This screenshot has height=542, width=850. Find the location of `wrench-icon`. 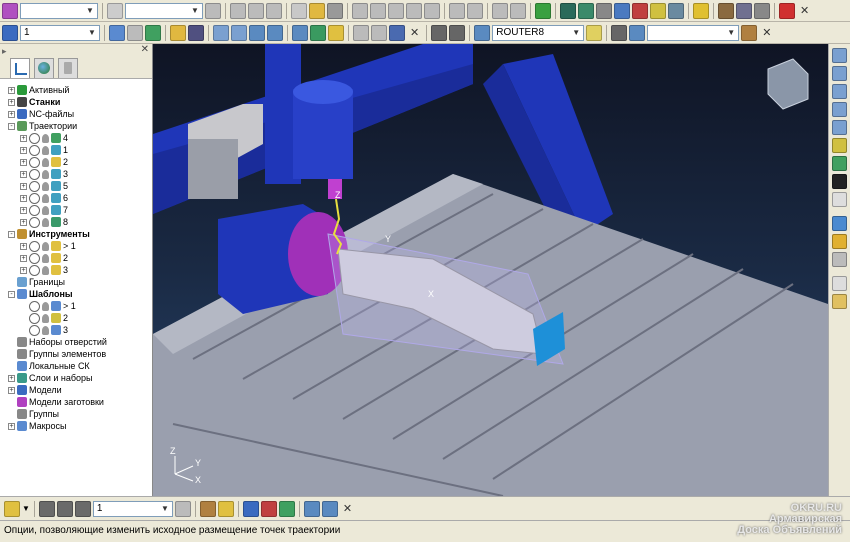

wrench-icon is located at coordinates (207, 508).